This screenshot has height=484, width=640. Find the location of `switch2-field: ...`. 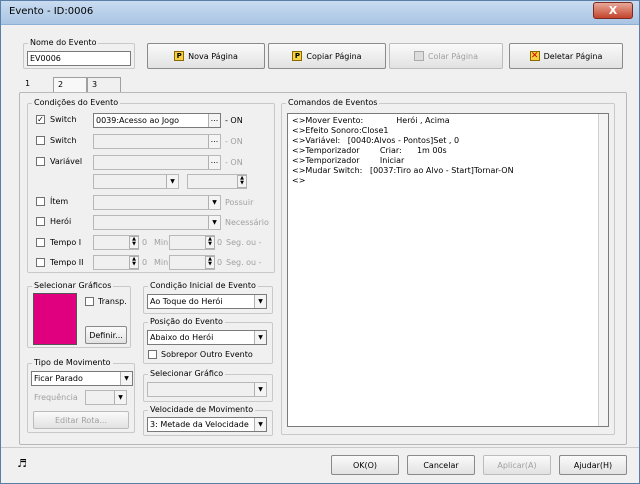

switch2-field: ... is located at coordinates (157, 141).